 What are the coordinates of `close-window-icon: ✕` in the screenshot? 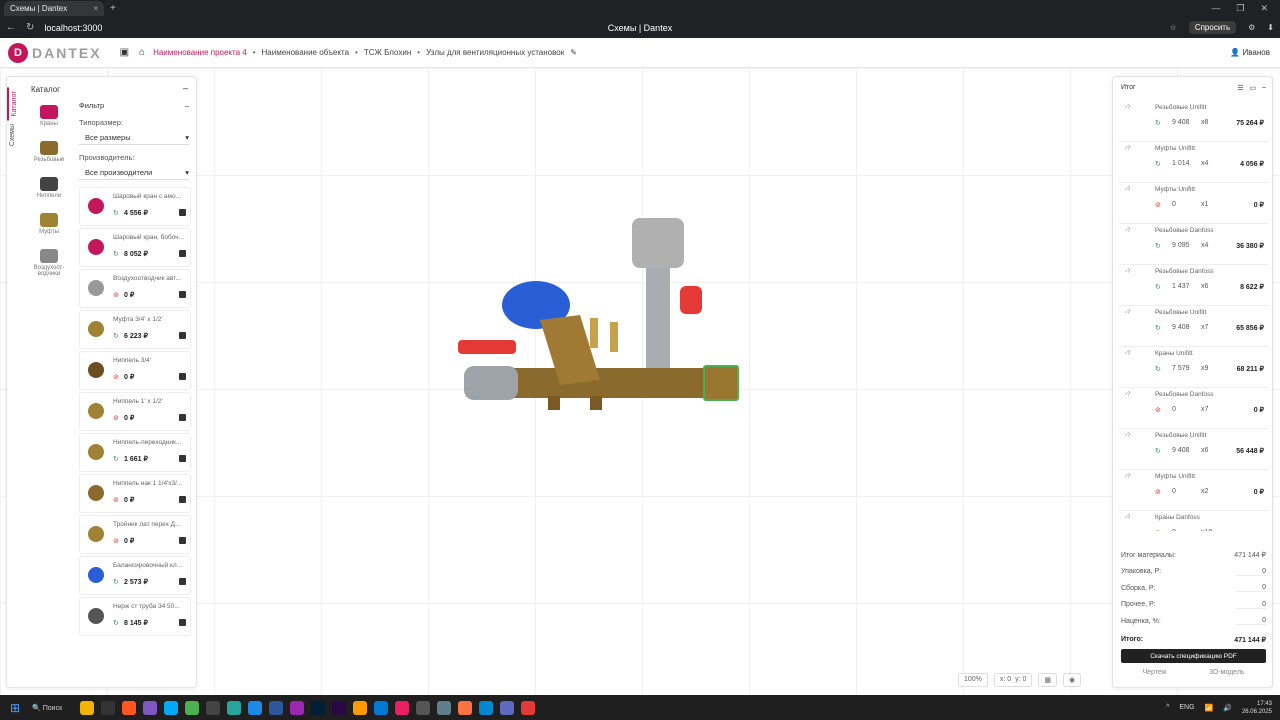 It's located at (1264, 8).